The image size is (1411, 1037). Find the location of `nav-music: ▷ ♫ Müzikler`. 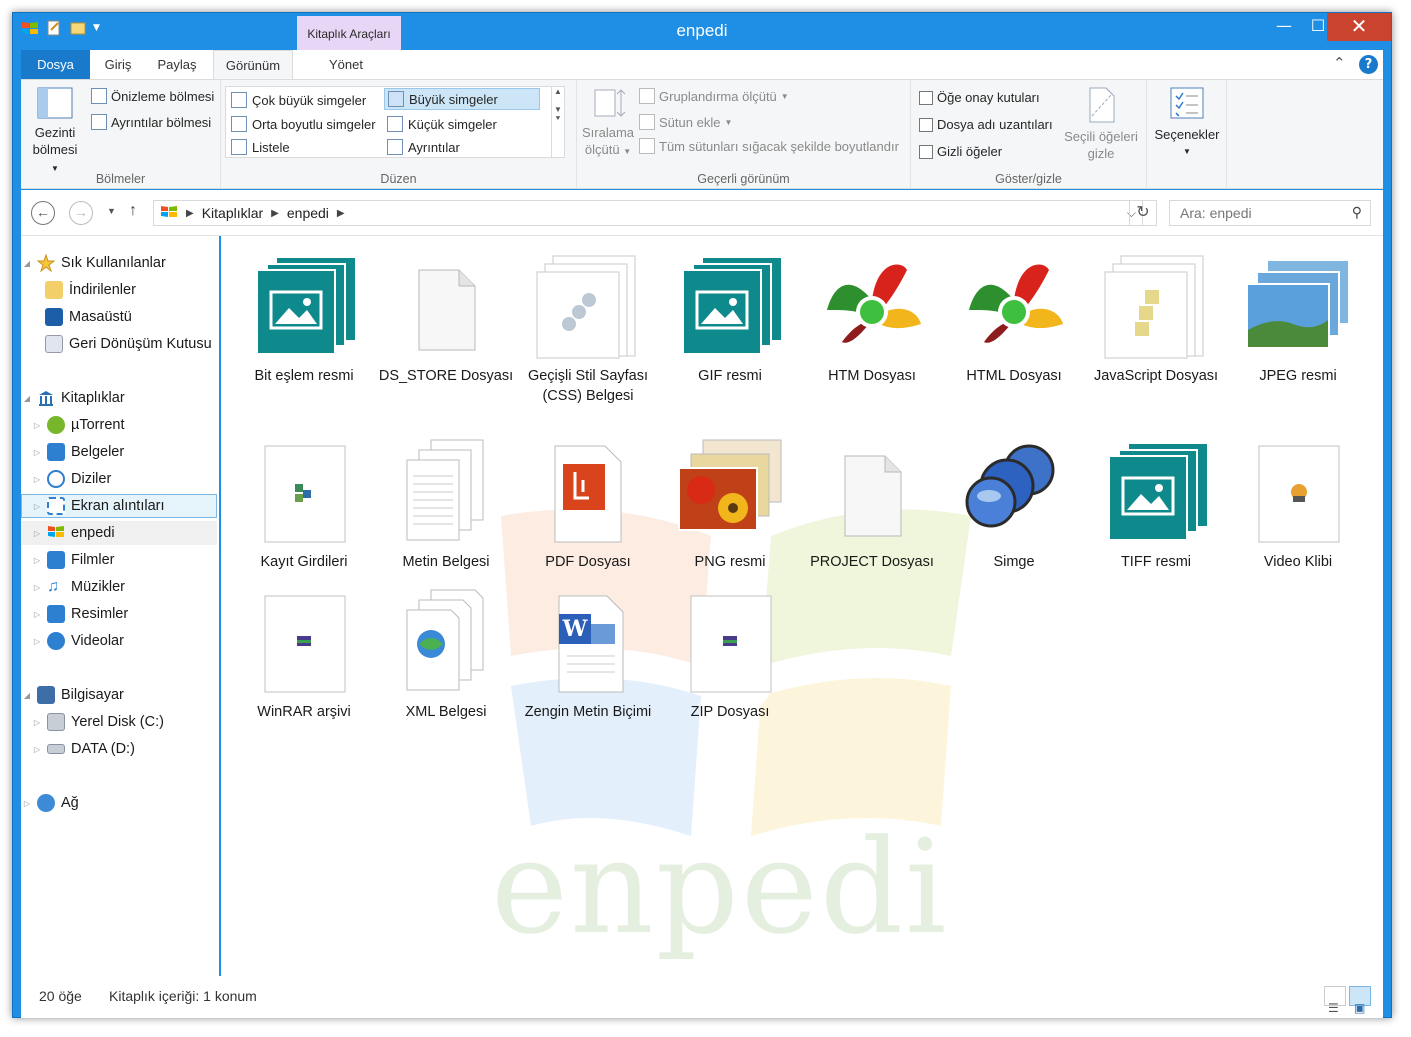

nav-music: ▷ ♫ Müzikler is located at coordinates (119, 587).